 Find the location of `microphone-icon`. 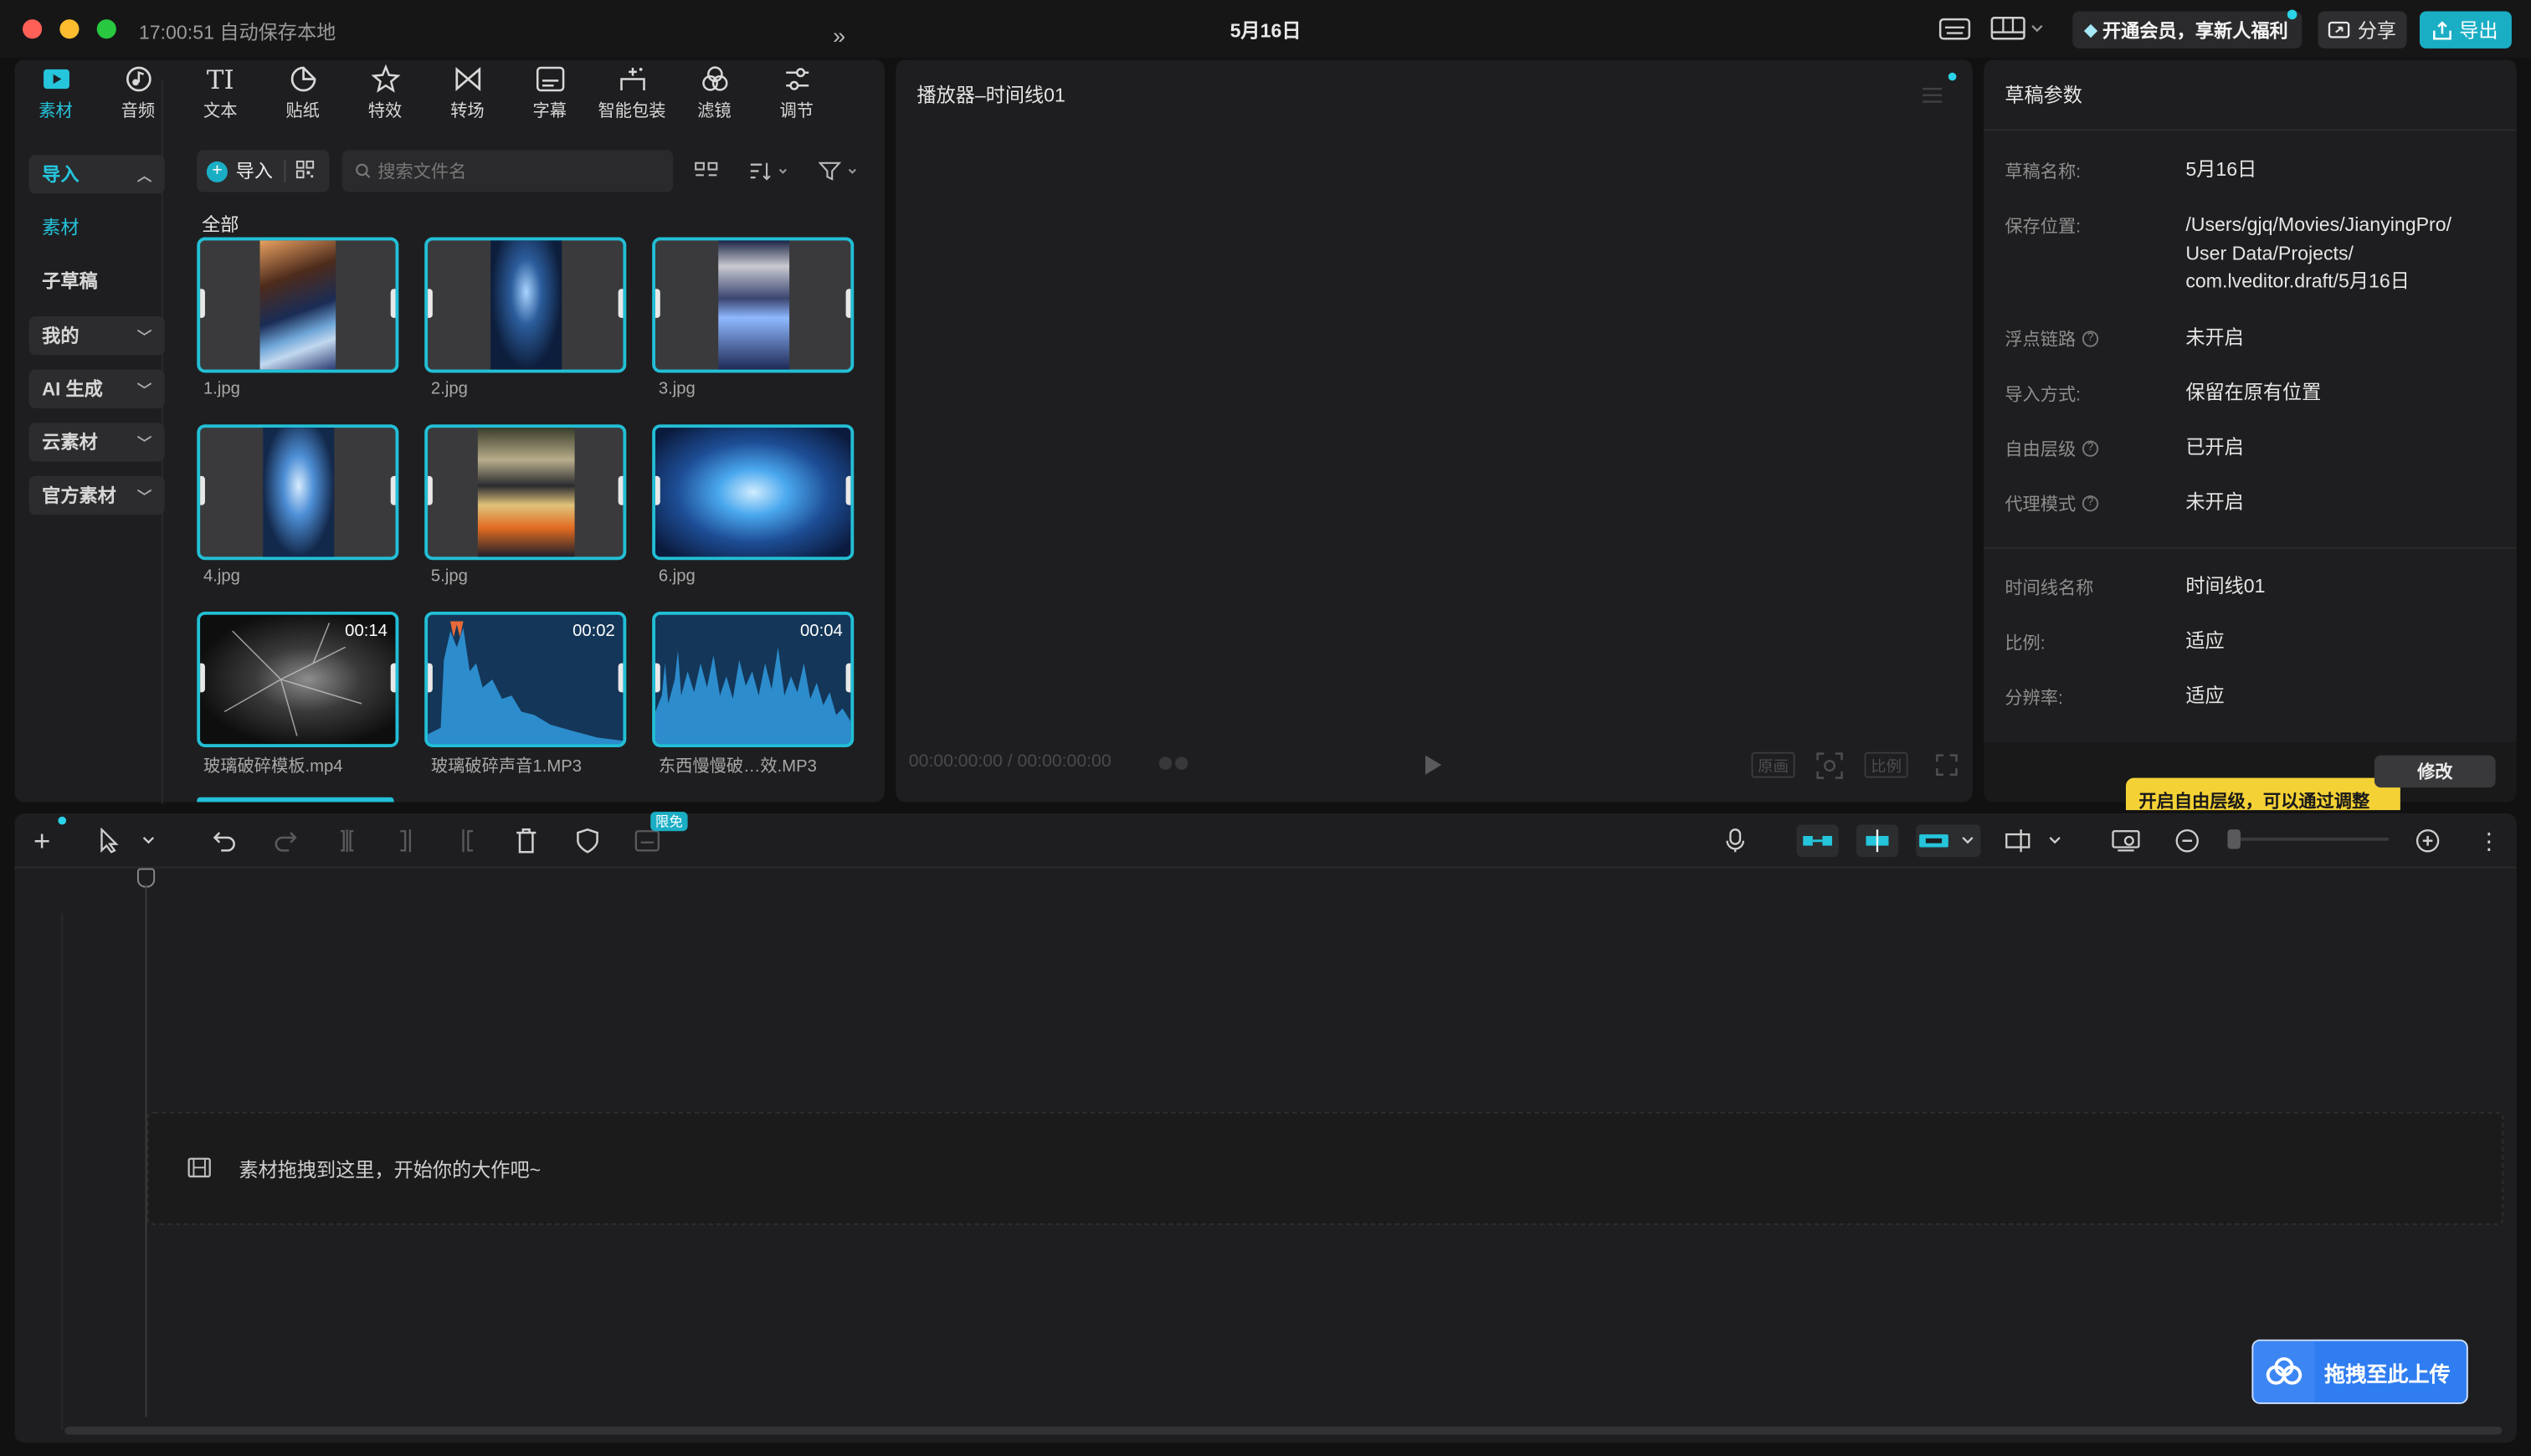

microphone-icon is located at coordinates (1735, 842).